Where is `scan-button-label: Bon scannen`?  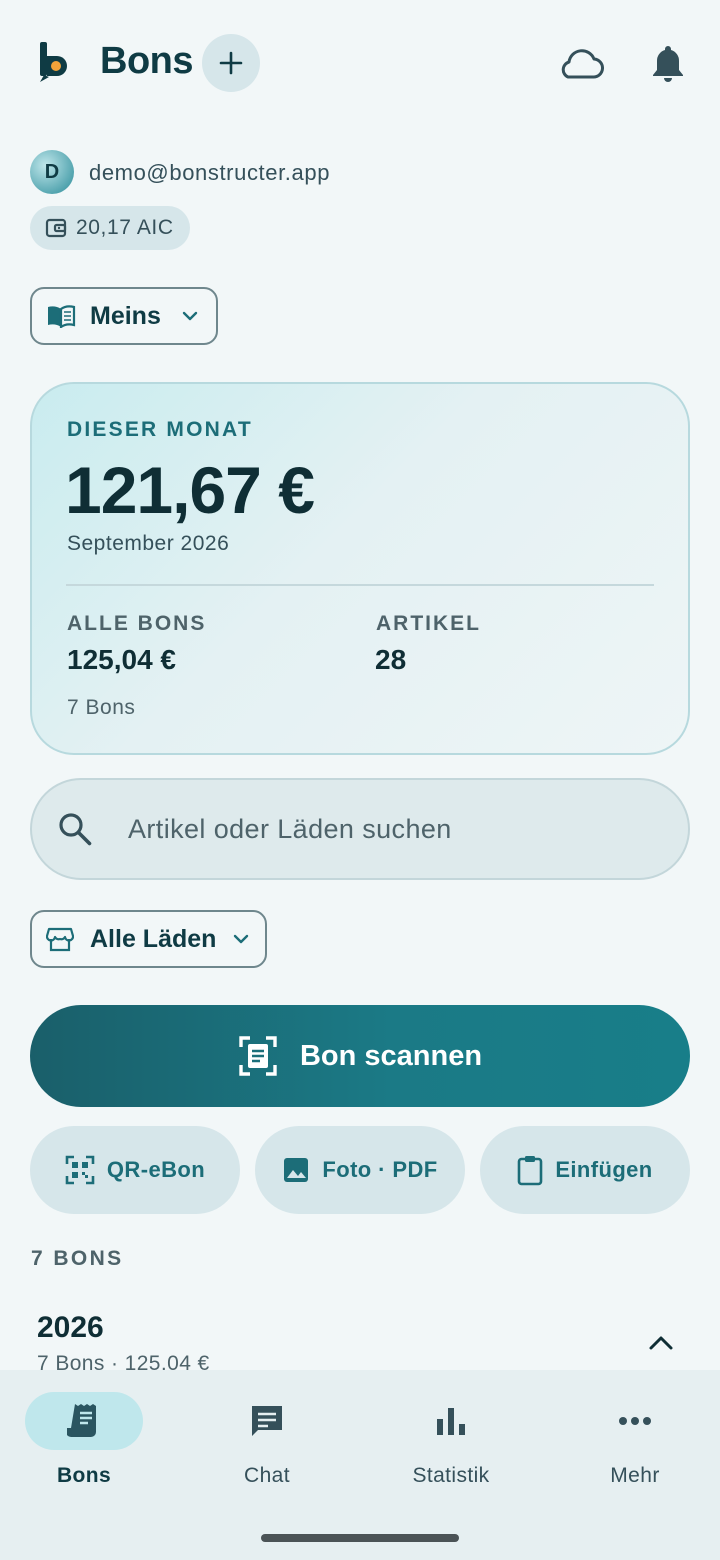
scan-button-label: Bon scannen is located at coordinates (391, 1055).